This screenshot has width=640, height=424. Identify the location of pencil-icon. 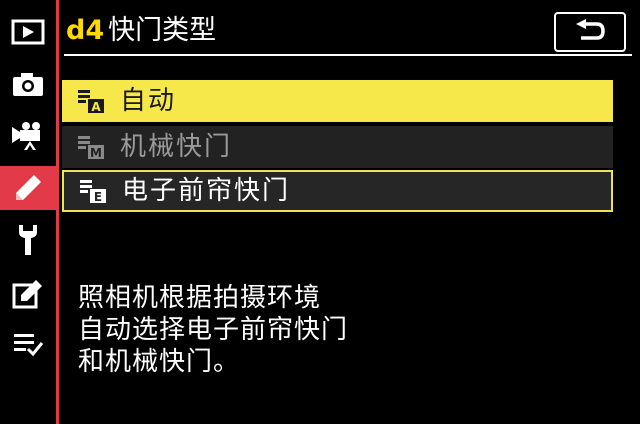
(28, 187).